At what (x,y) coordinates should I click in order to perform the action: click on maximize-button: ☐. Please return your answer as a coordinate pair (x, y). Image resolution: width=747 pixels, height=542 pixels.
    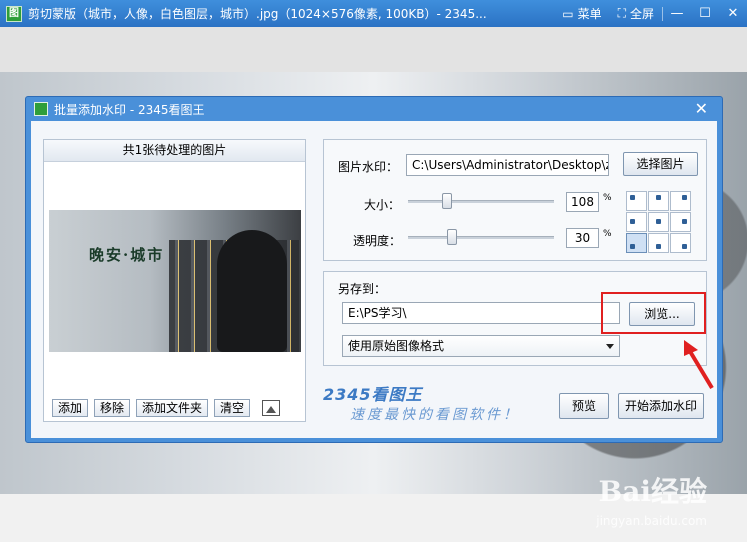
    Looking at the image, I should click on (705, 13).